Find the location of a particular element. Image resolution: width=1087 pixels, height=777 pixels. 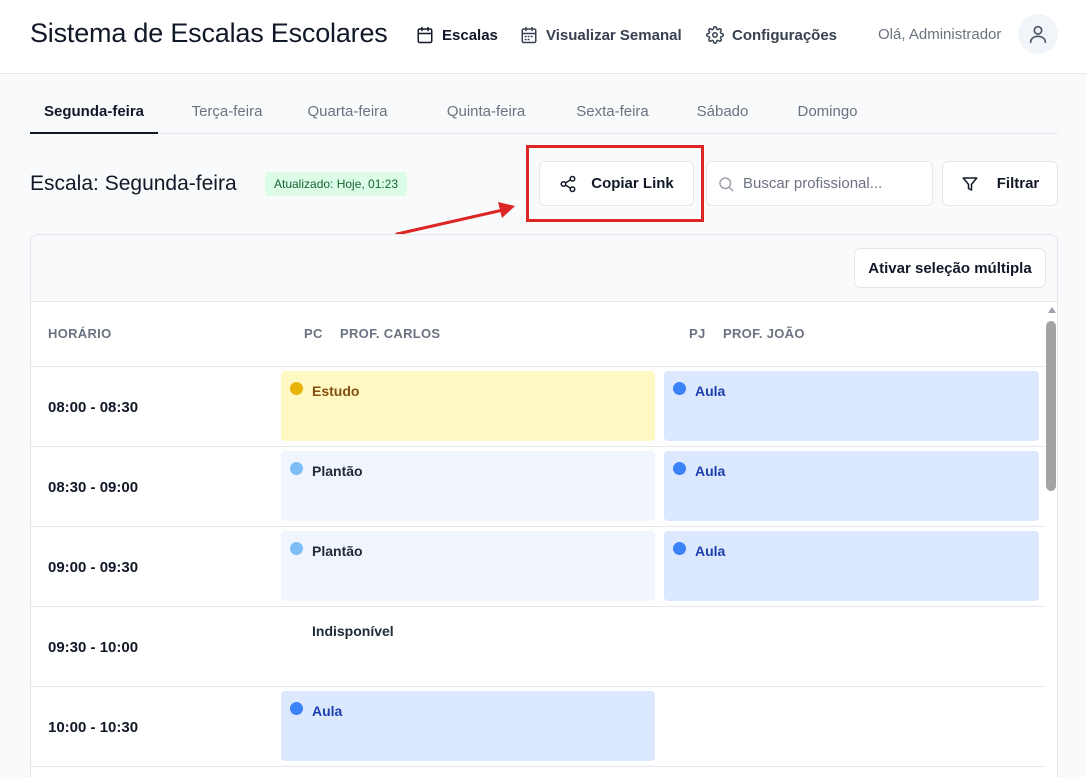

header-carlos-initials: PC is located at coordinates (313, 333).